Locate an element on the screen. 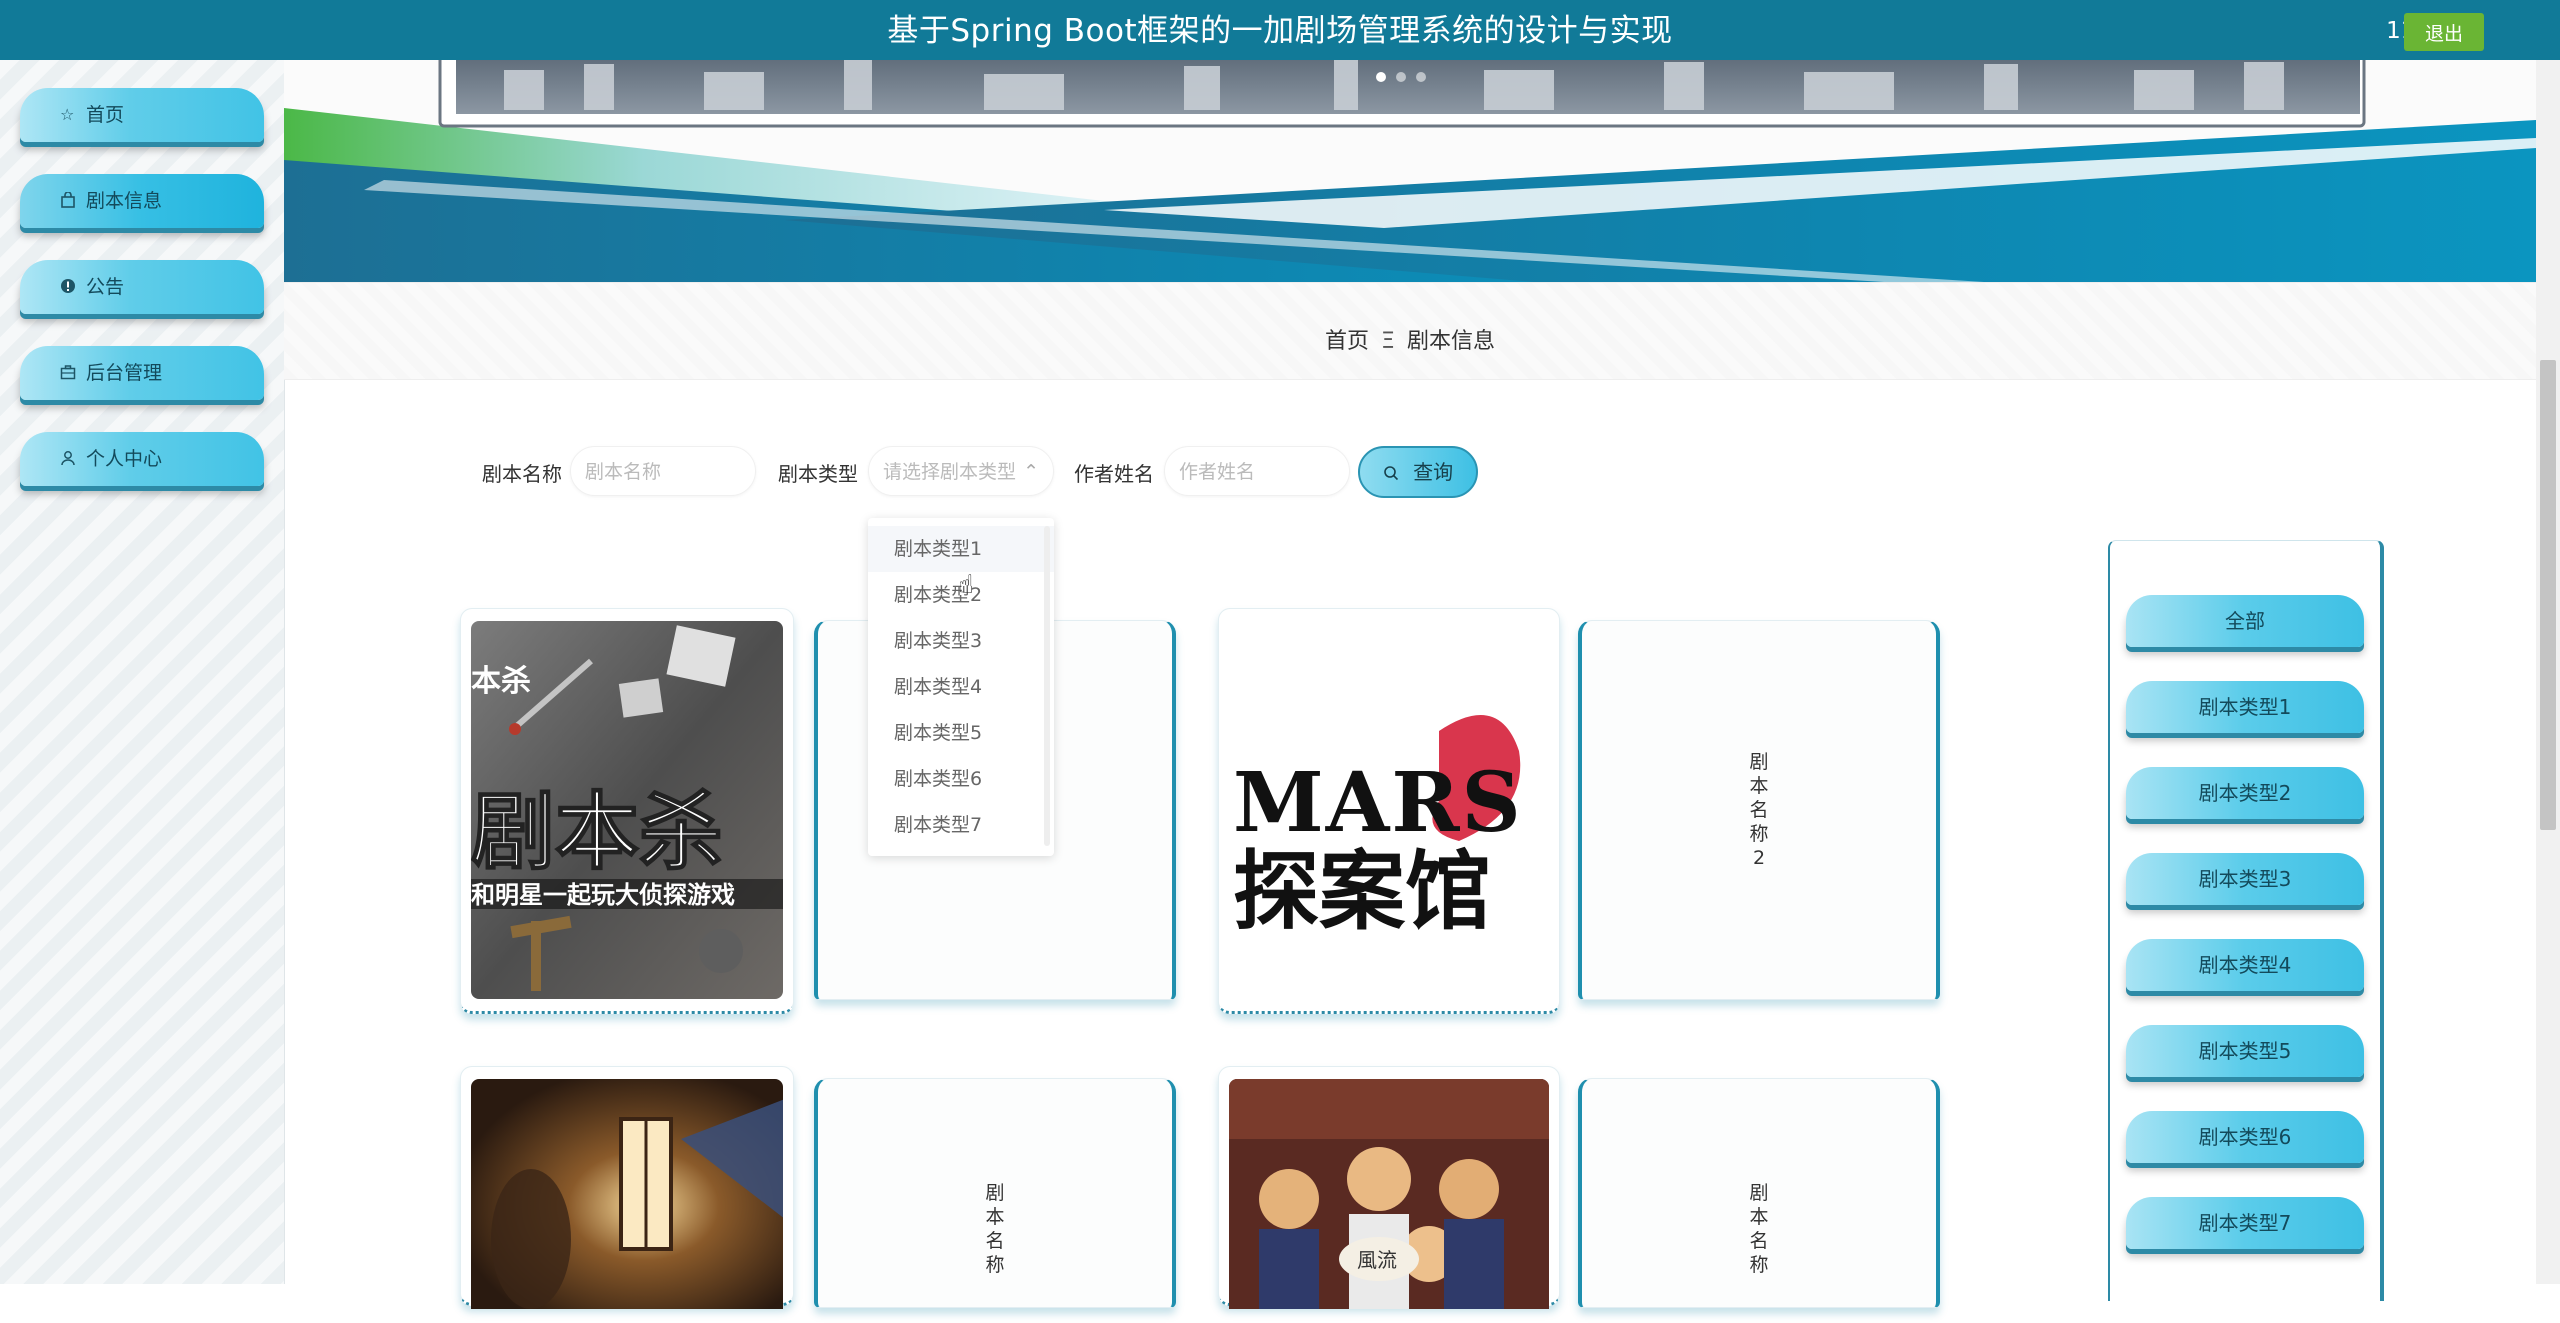 This screenshot has width=2560, height=1323. dropdown-scrollbar is located at coordinates (1047, 686).